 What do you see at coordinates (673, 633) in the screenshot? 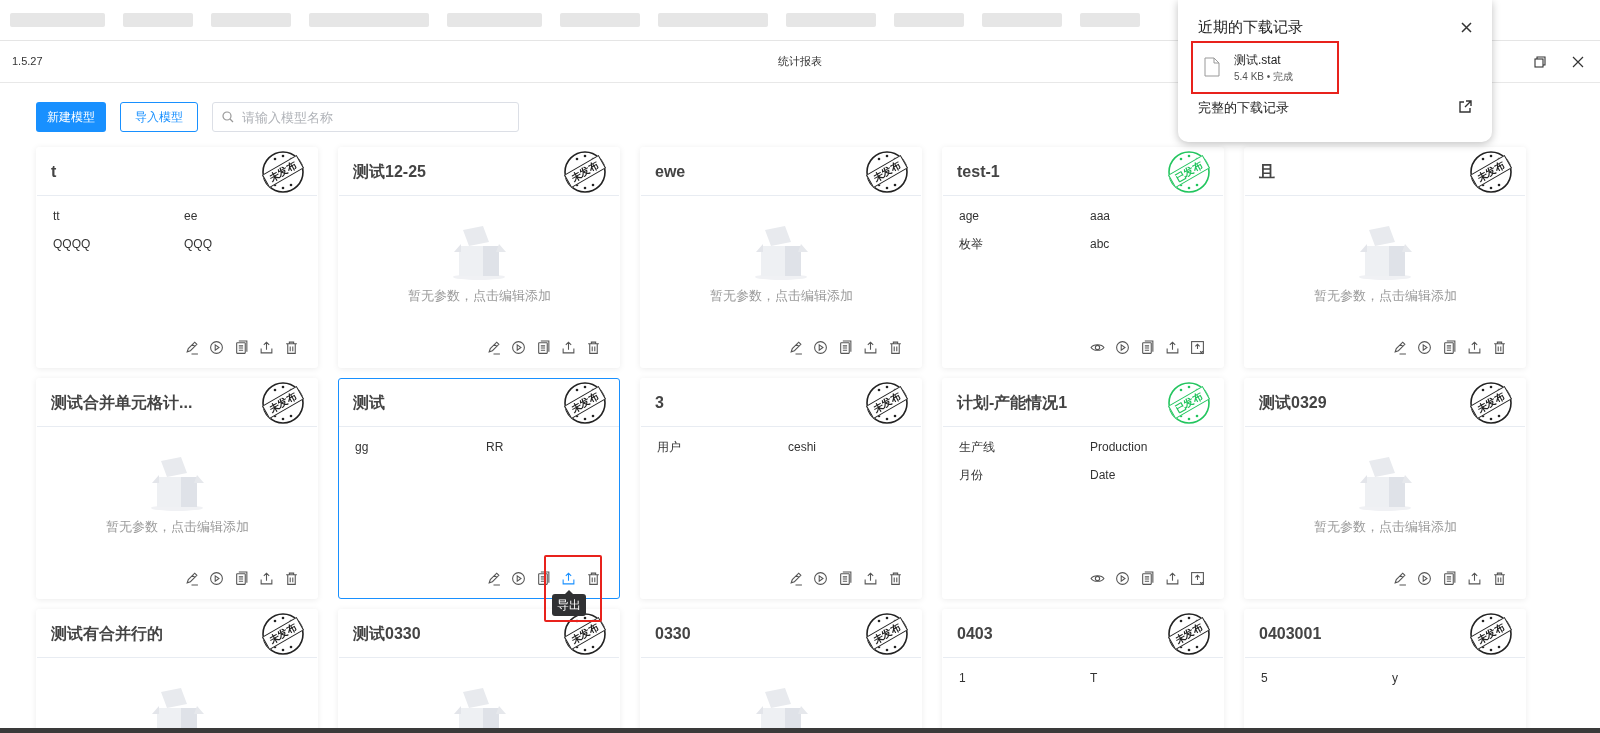
I see `card-title: 0330` at bounding box center [673, 633].